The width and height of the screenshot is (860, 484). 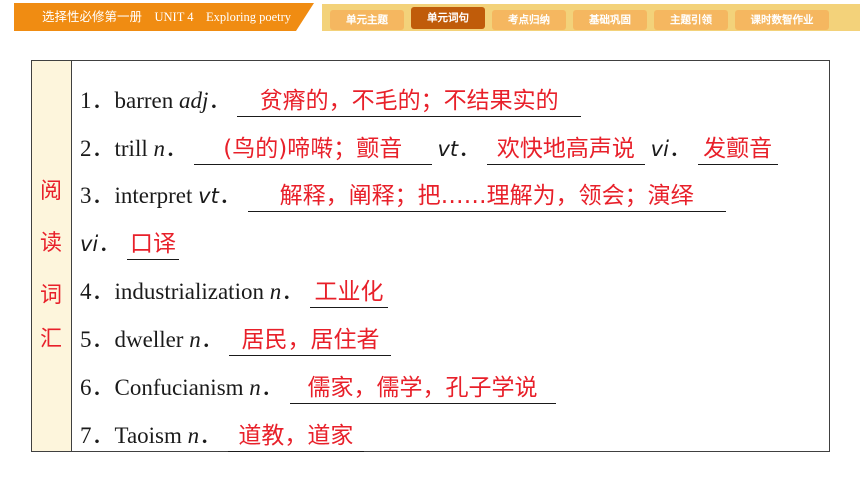 I want to click on answer-blank: 贫瘠的，不毛的；不结果实的, so click(x=409, y=101).